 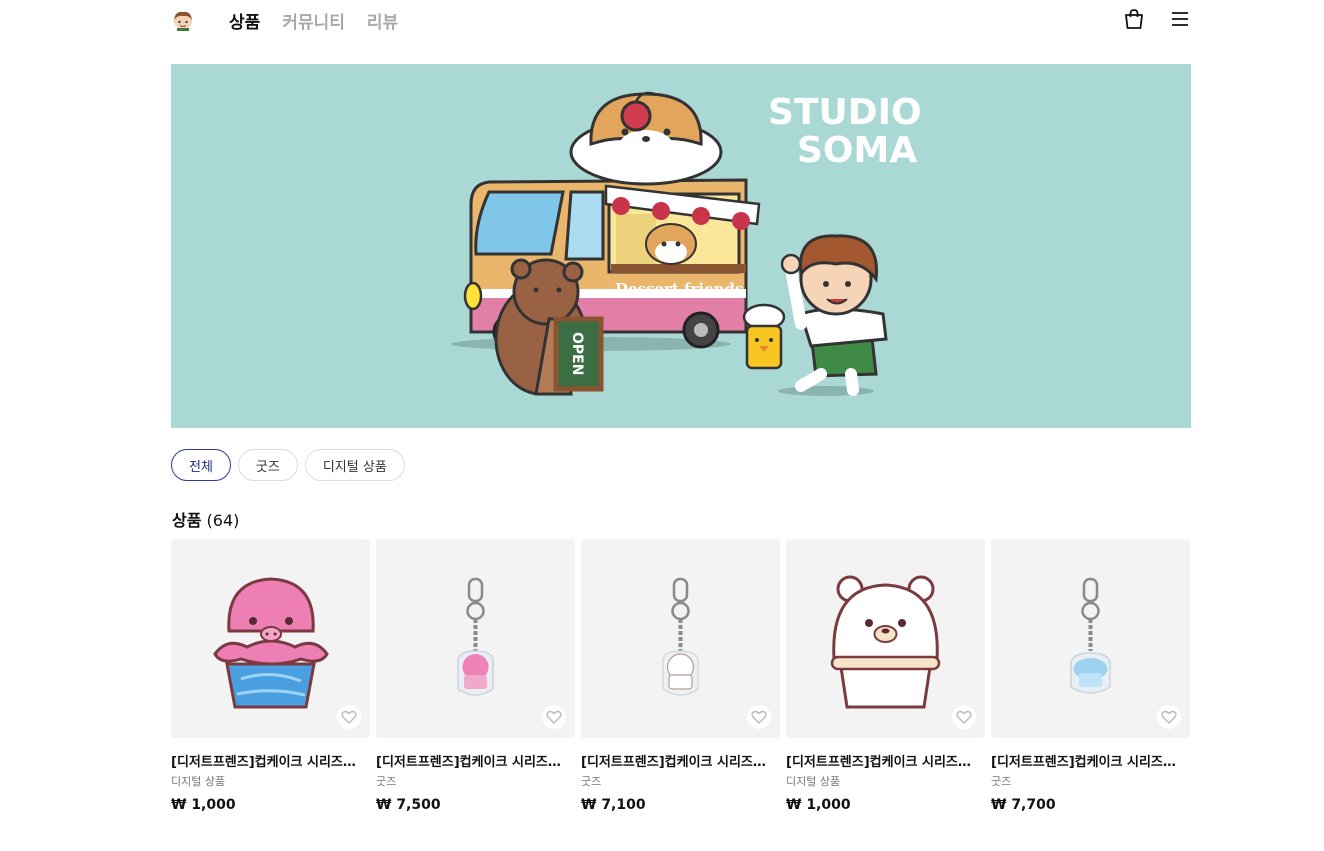 I want to click on logo-avatar-icon, so click(x=183, y=20).